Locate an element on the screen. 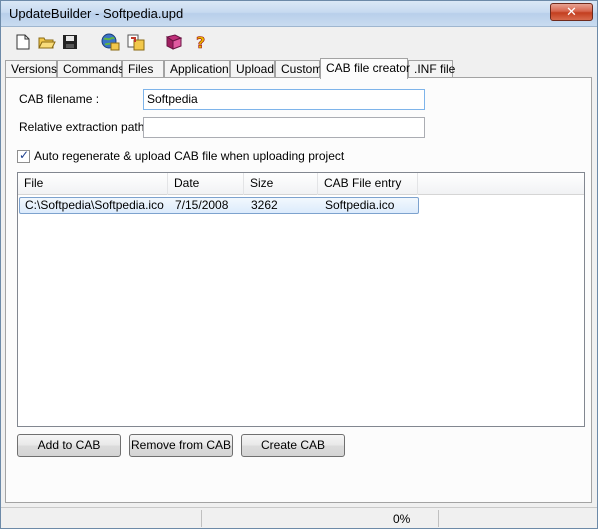 This screenshot has width=598, height=529. save-button is located at coordinates (70, 42).